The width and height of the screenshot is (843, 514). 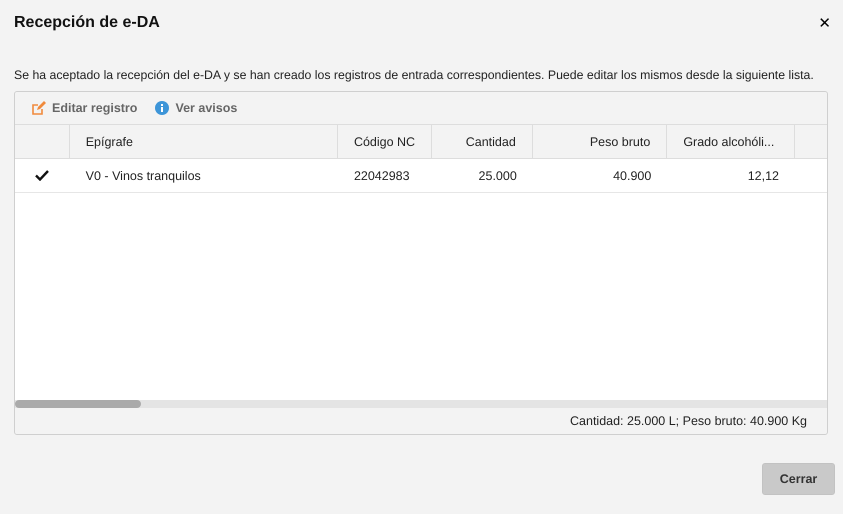 I want to click on table-cell-text: 12,12, so click(x=763, y=176).